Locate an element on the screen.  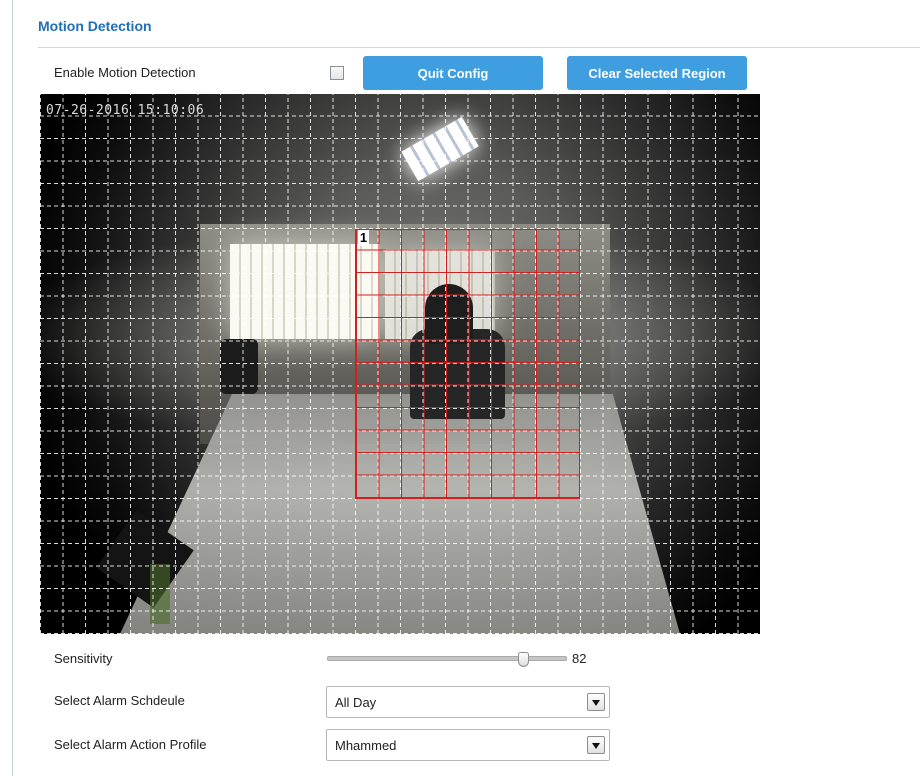
alarm-schedule-value: All Day is located at coordinates (356, 702).